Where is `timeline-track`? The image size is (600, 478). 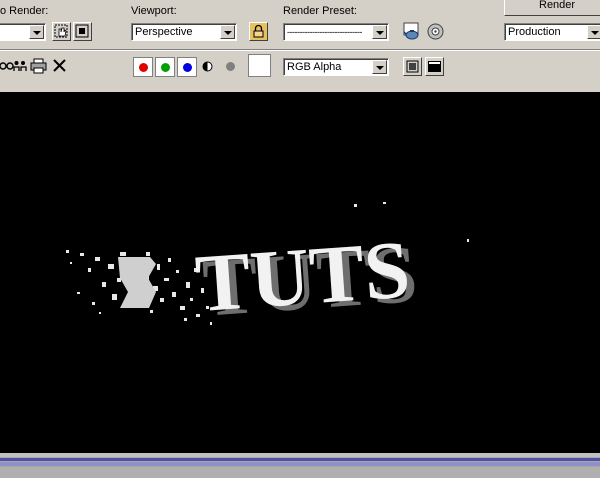
timeline-track is located at coordinates (300, 459).